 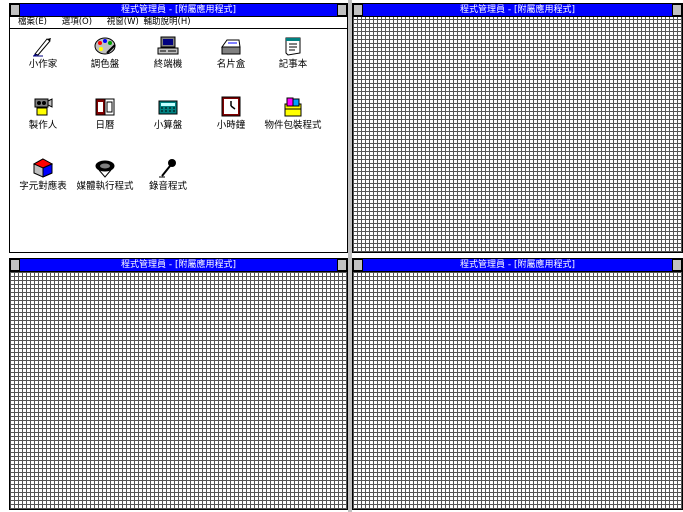 I want to click on icon-label: 小算盤, so click(x=168, y=125).